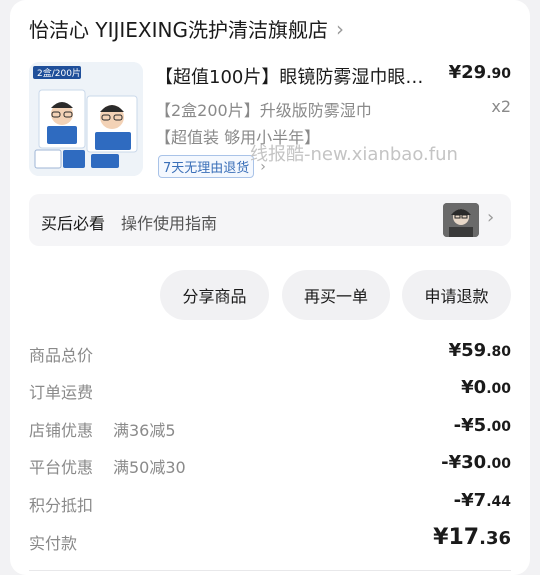  What do you see at coordinates (270, 390) in the screenshot?
I see `summary-row-shipping: 订单运费 ¥0.00` at bounding box center [270, 390].